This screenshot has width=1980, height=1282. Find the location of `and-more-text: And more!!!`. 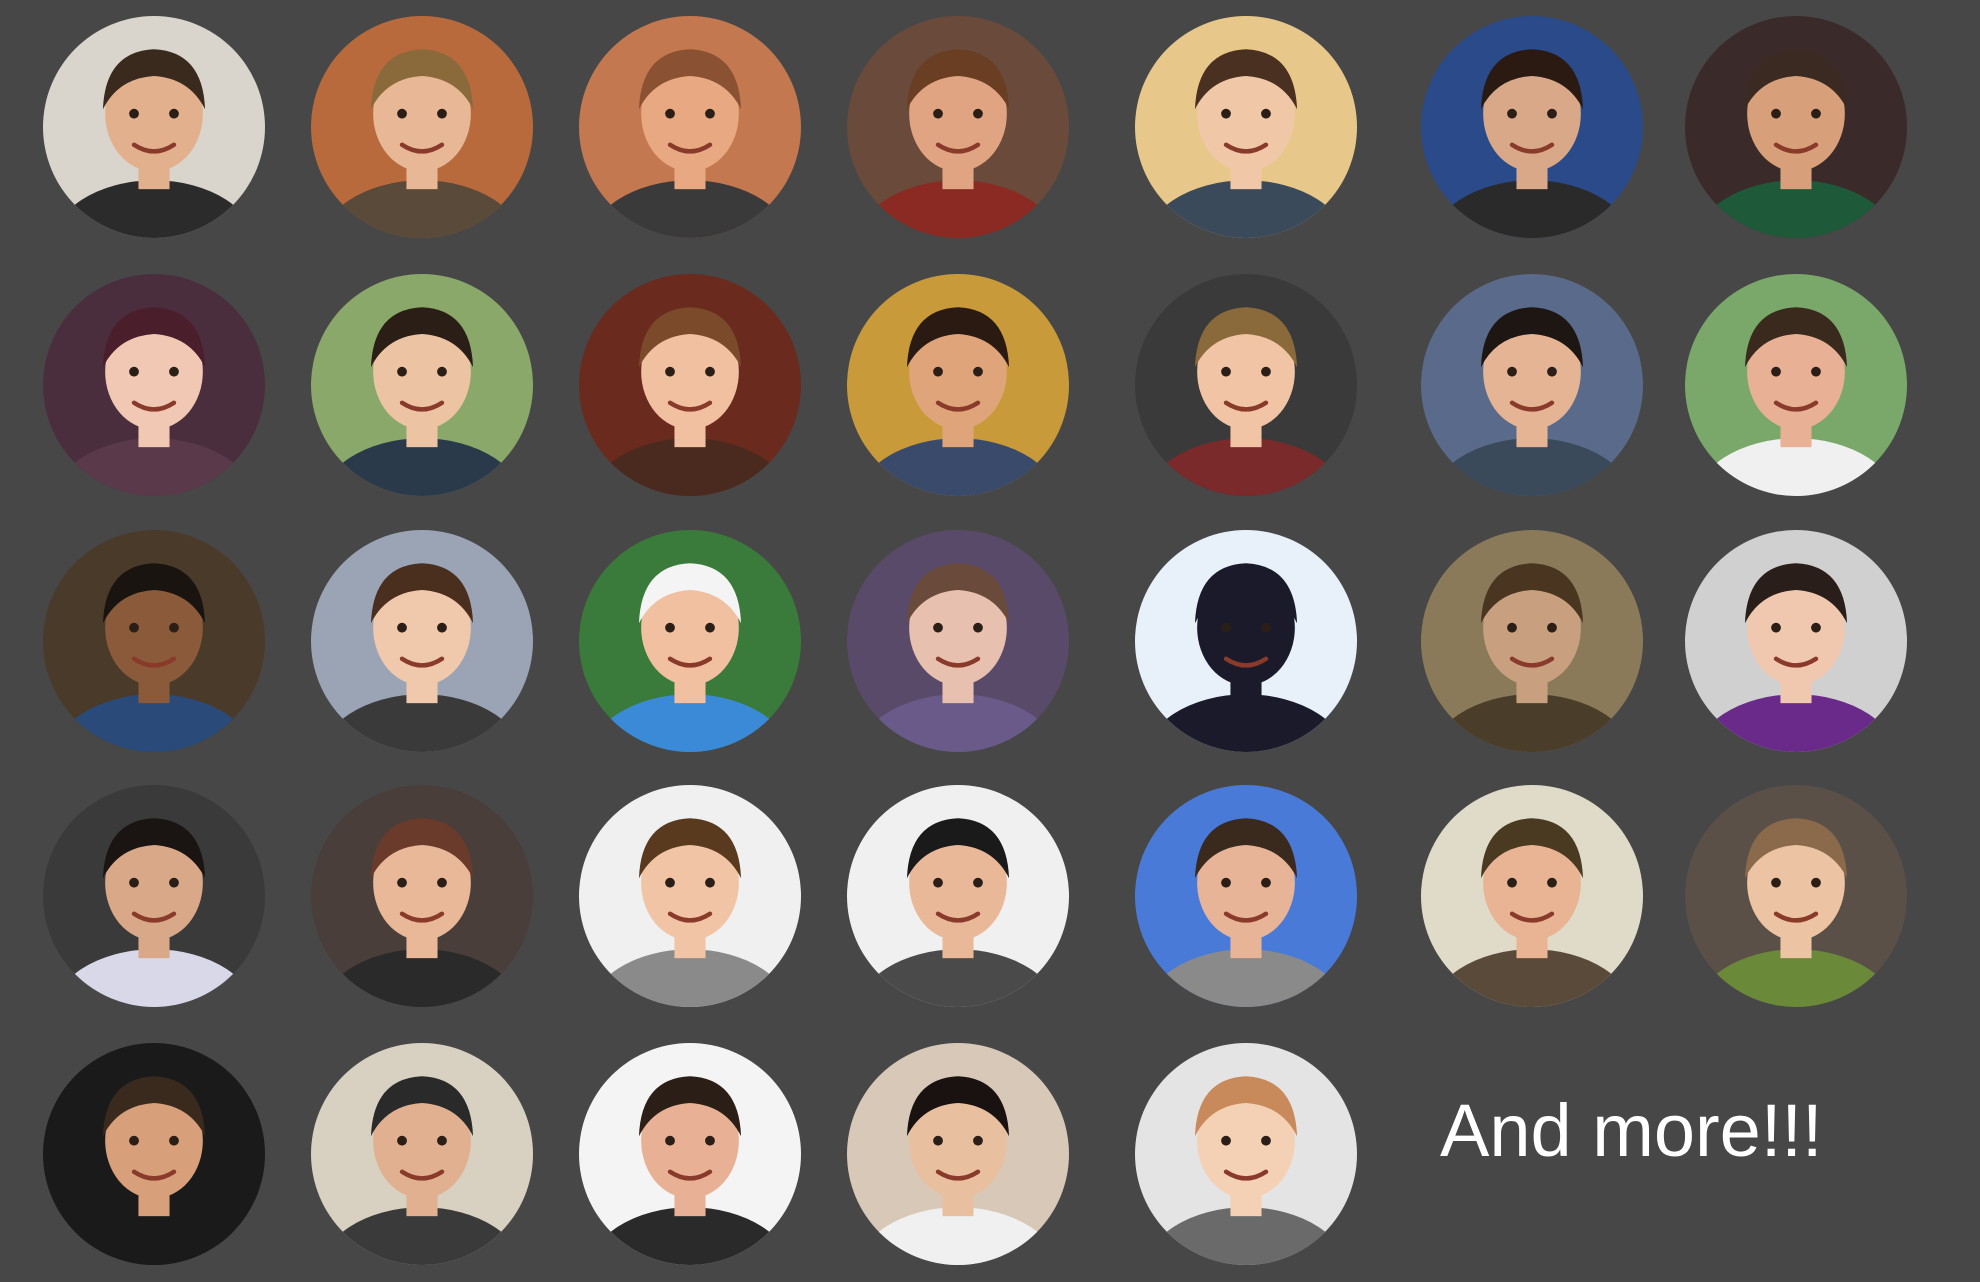

and-more-text: And more!!! is located at coordinates (1631, 1130).